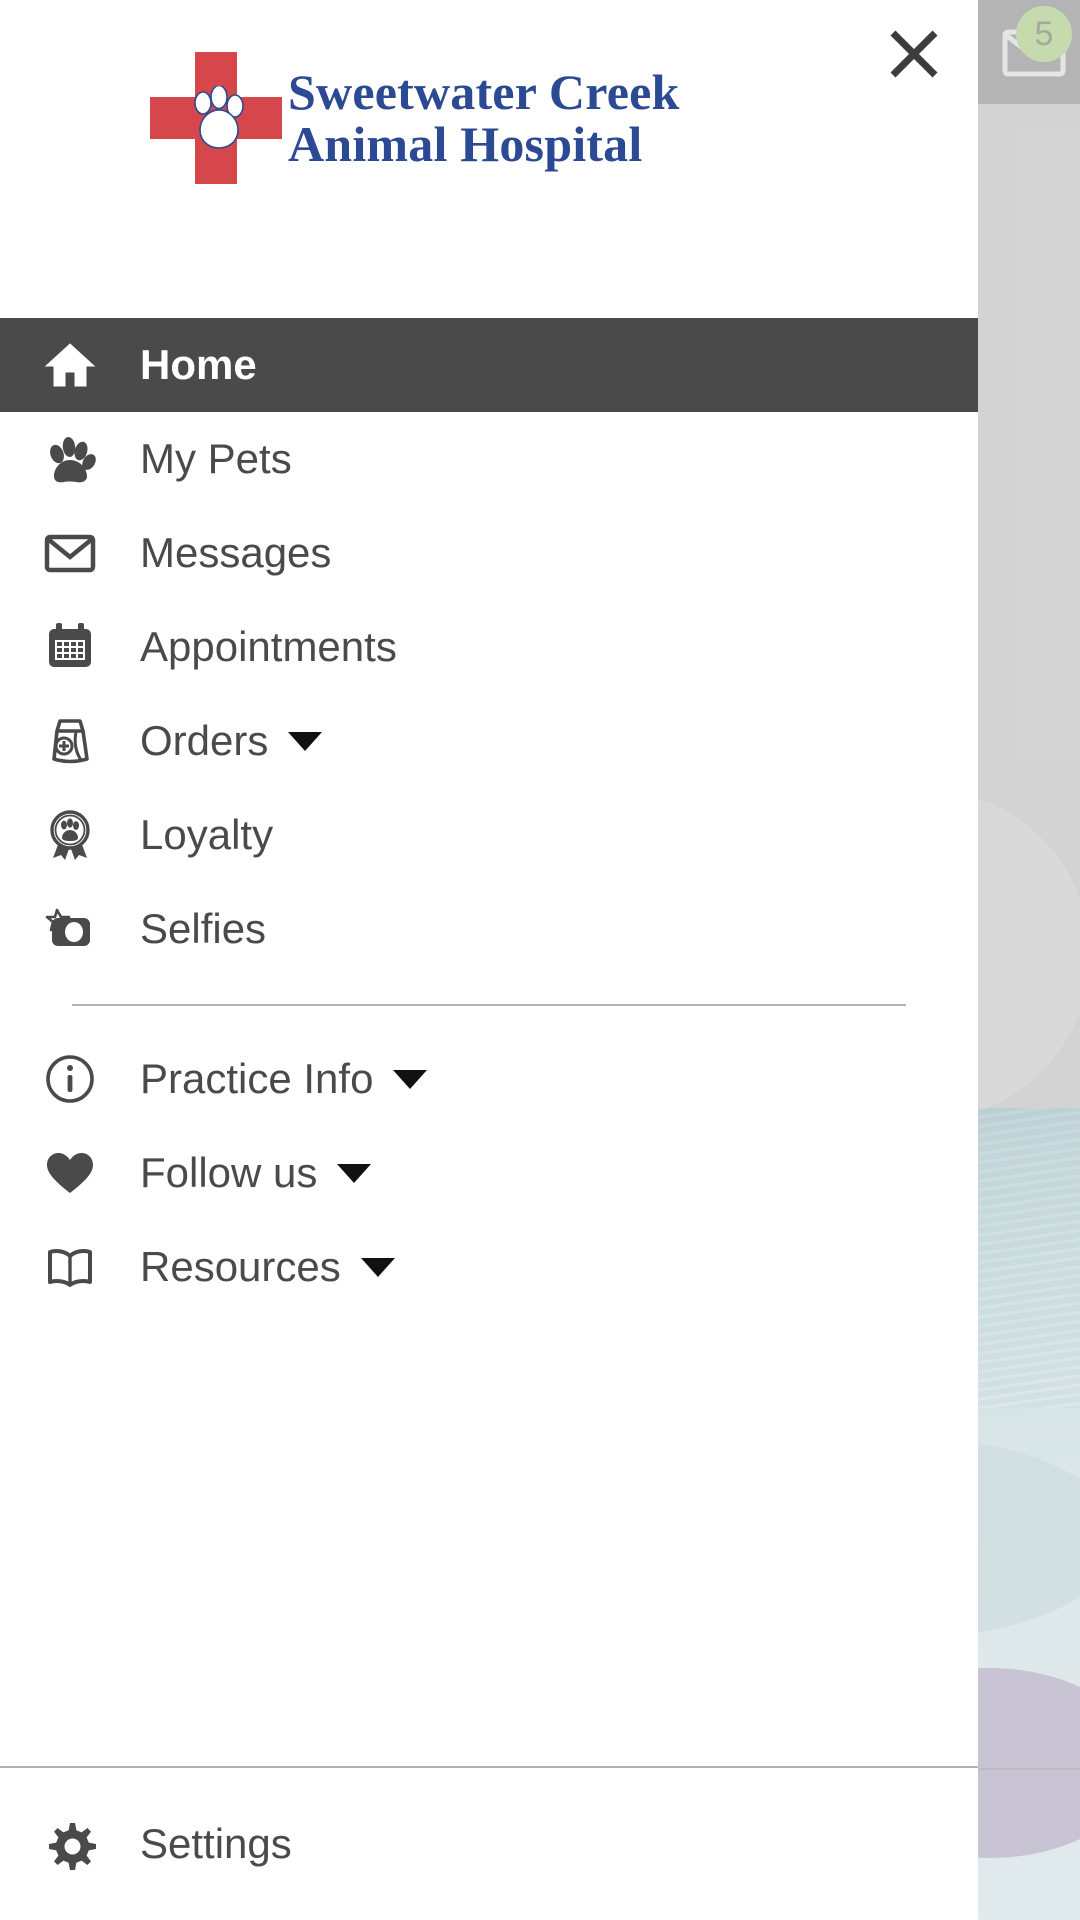 This screenshot has height=1920, width=1080. What do you see at coordinates (236, 552) in the screenshot?
I see `sidebar-item-label: Messages` at bounding box center [236, 552].